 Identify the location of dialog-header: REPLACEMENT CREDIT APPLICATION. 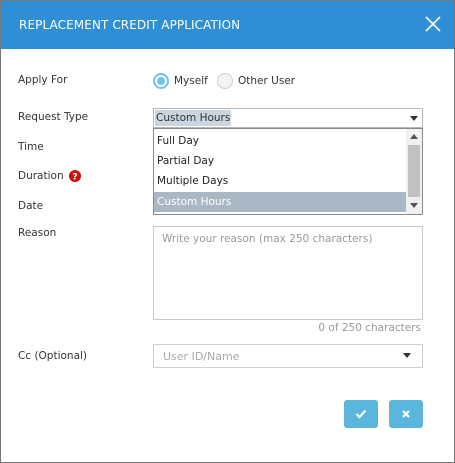
(227, 25).